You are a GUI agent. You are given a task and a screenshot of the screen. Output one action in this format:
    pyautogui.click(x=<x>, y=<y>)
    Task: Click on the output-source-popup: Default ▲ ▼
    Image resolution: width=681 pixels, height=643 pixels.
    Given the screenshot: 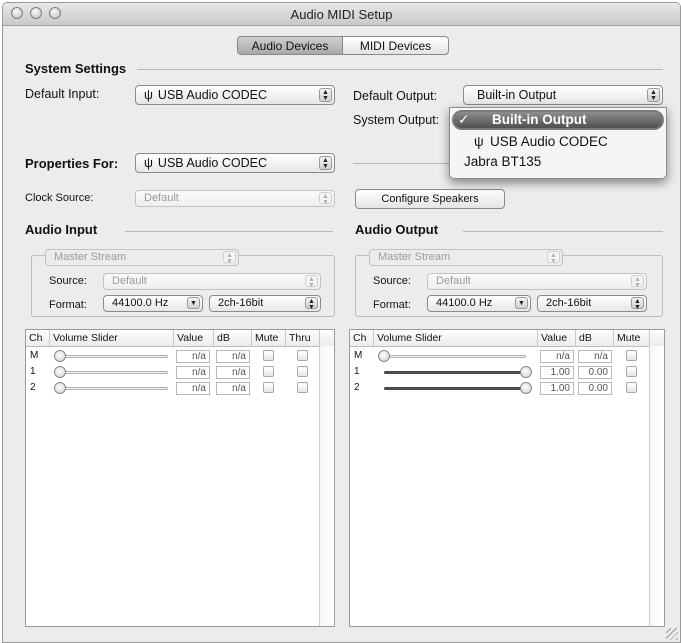 What is the action you would take?
    pyautogui.click(x=537, y=281)
    